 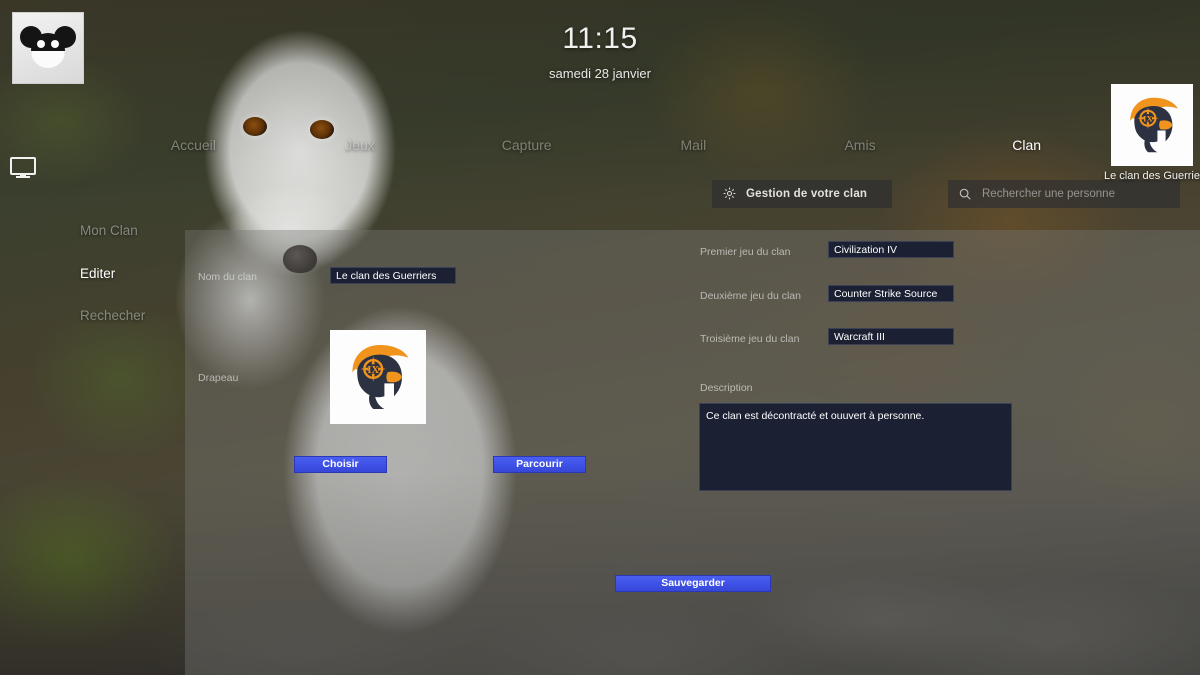 What do you see at coordinates (130, 273) in the screenshot?
I see `sidebar-item-editer: Editer` at bounding box center [130, 273].